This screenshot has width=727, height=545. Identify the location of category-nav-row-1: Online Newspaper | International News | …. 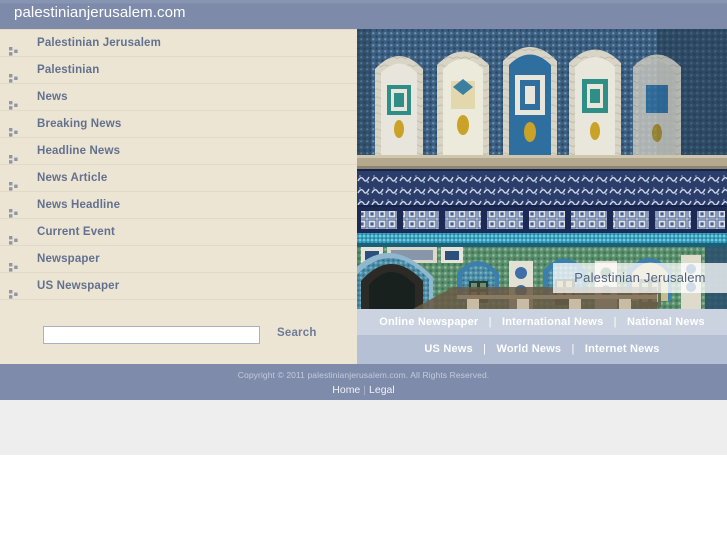
(542, 322).